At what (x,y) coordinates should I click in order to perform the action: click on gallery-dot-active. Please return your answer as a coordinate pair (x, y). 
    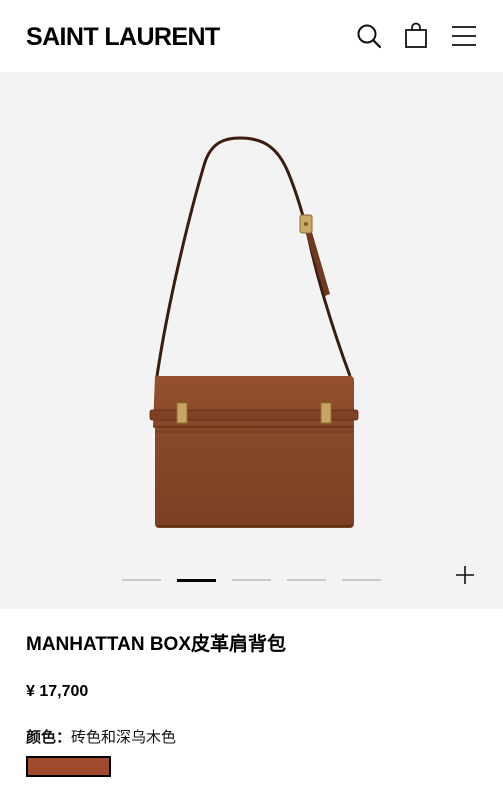
    Looking at the image, I should click on (196, 580).